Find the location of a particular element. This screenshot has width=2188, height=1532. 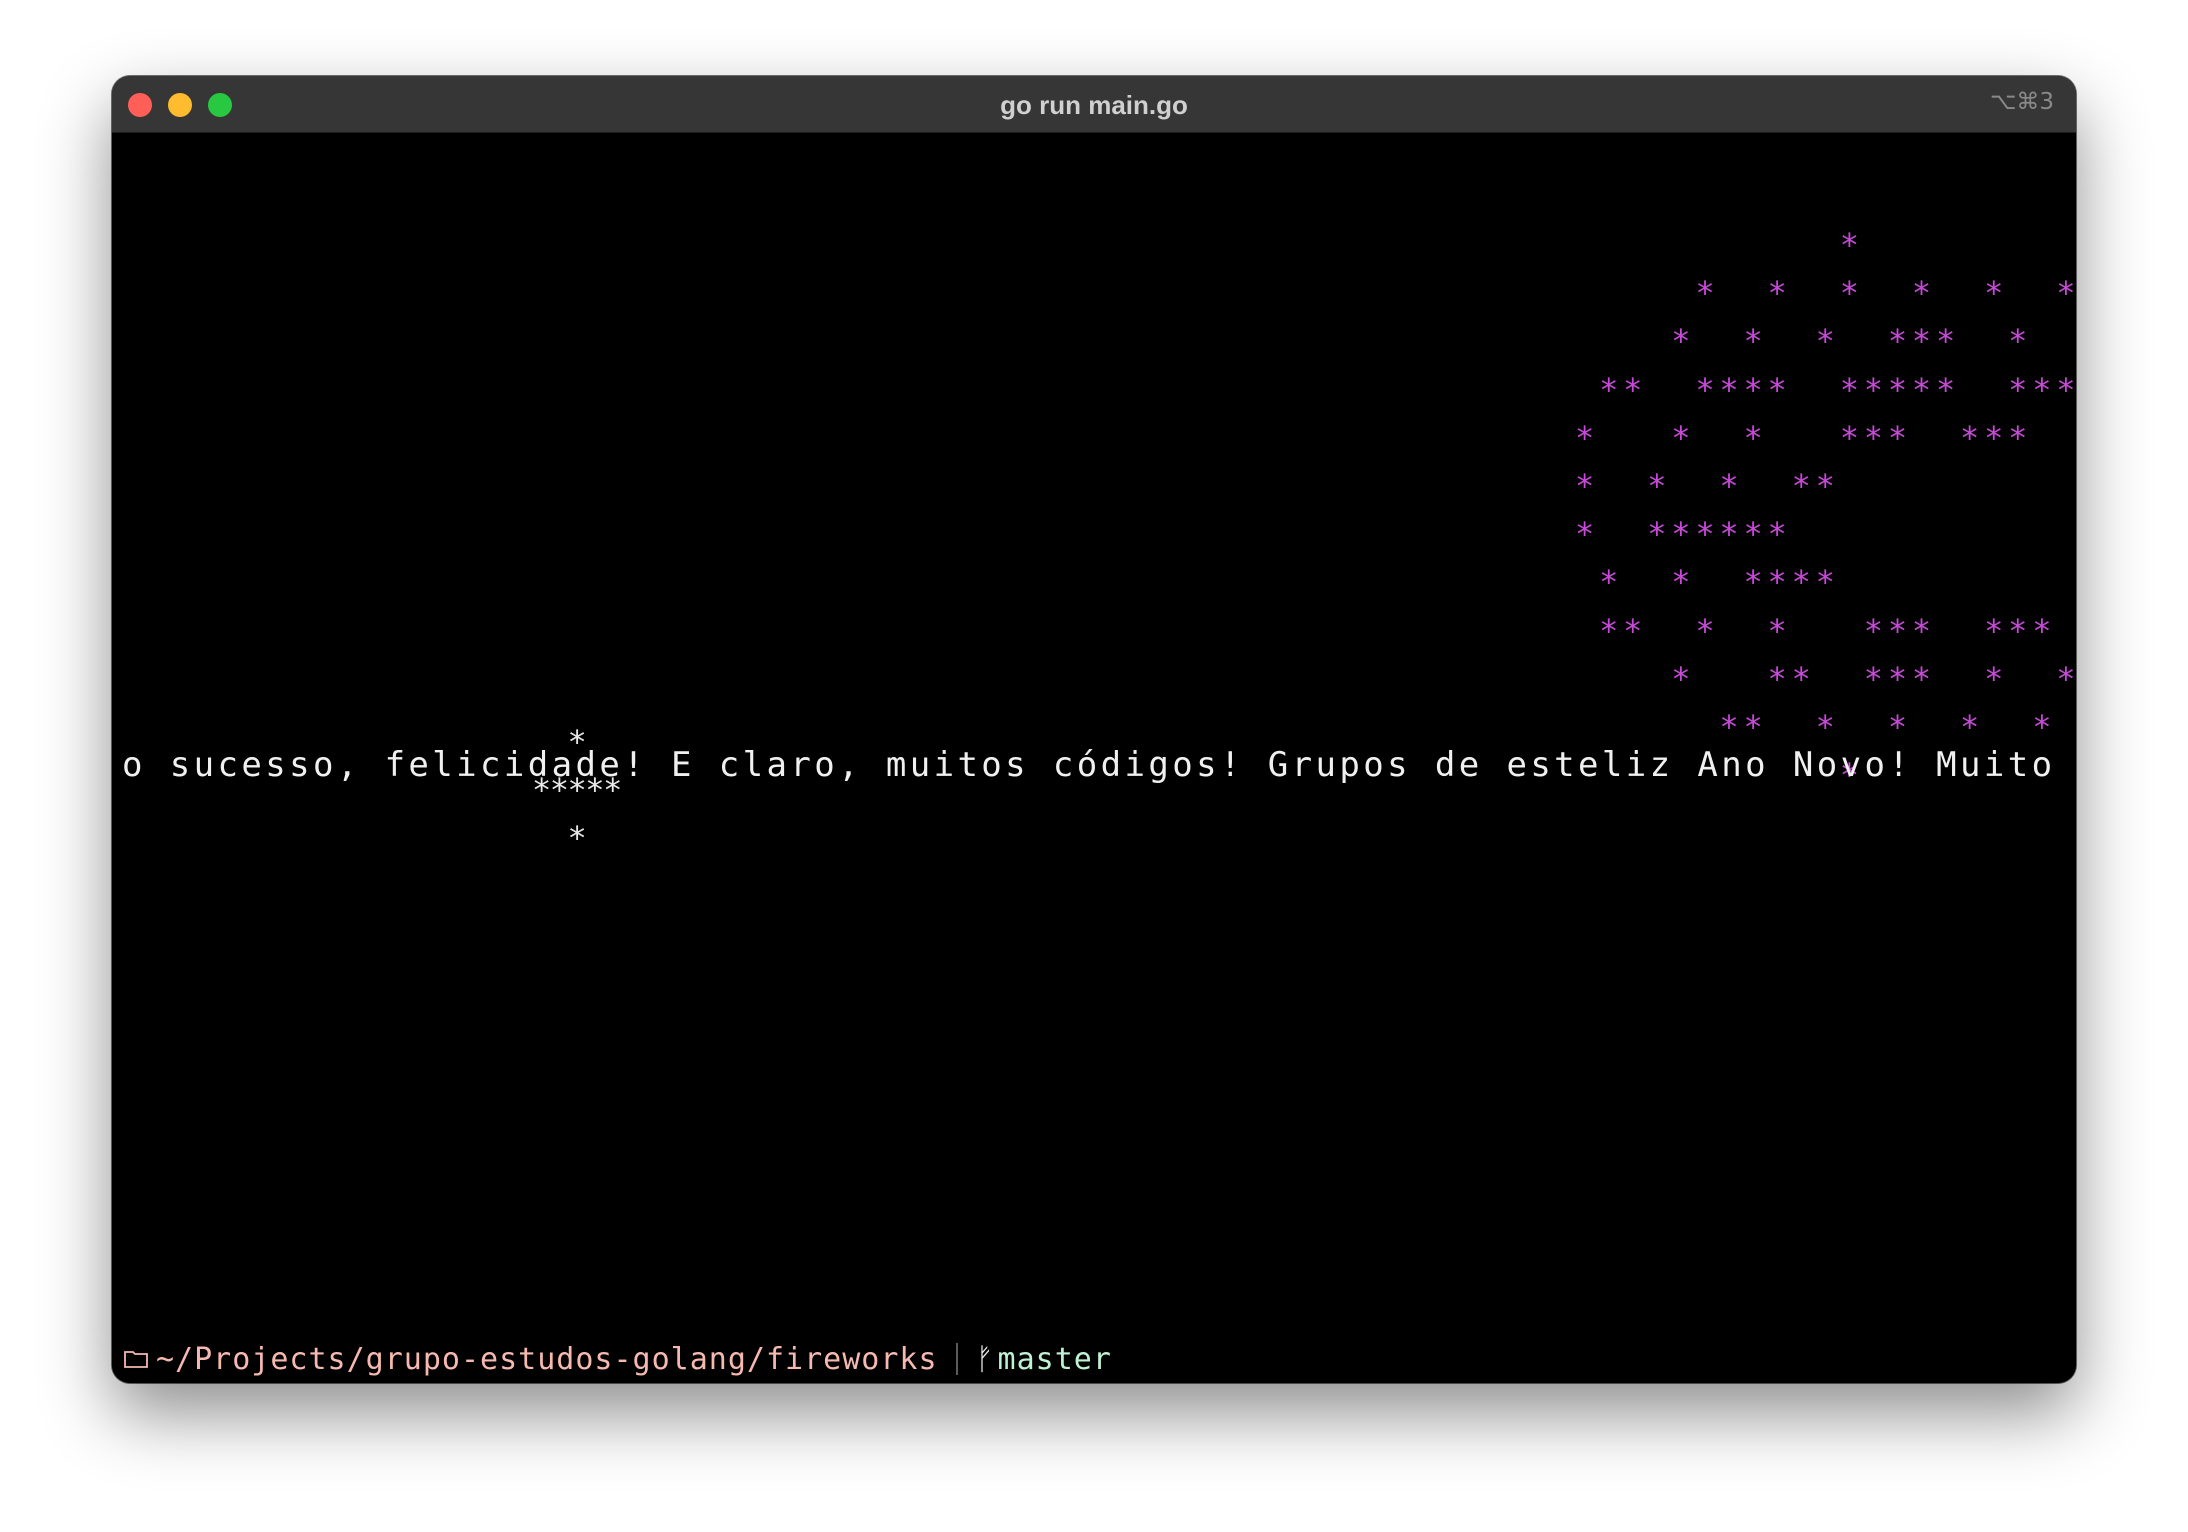

folder-icon is located at coordinates (136, 1359).